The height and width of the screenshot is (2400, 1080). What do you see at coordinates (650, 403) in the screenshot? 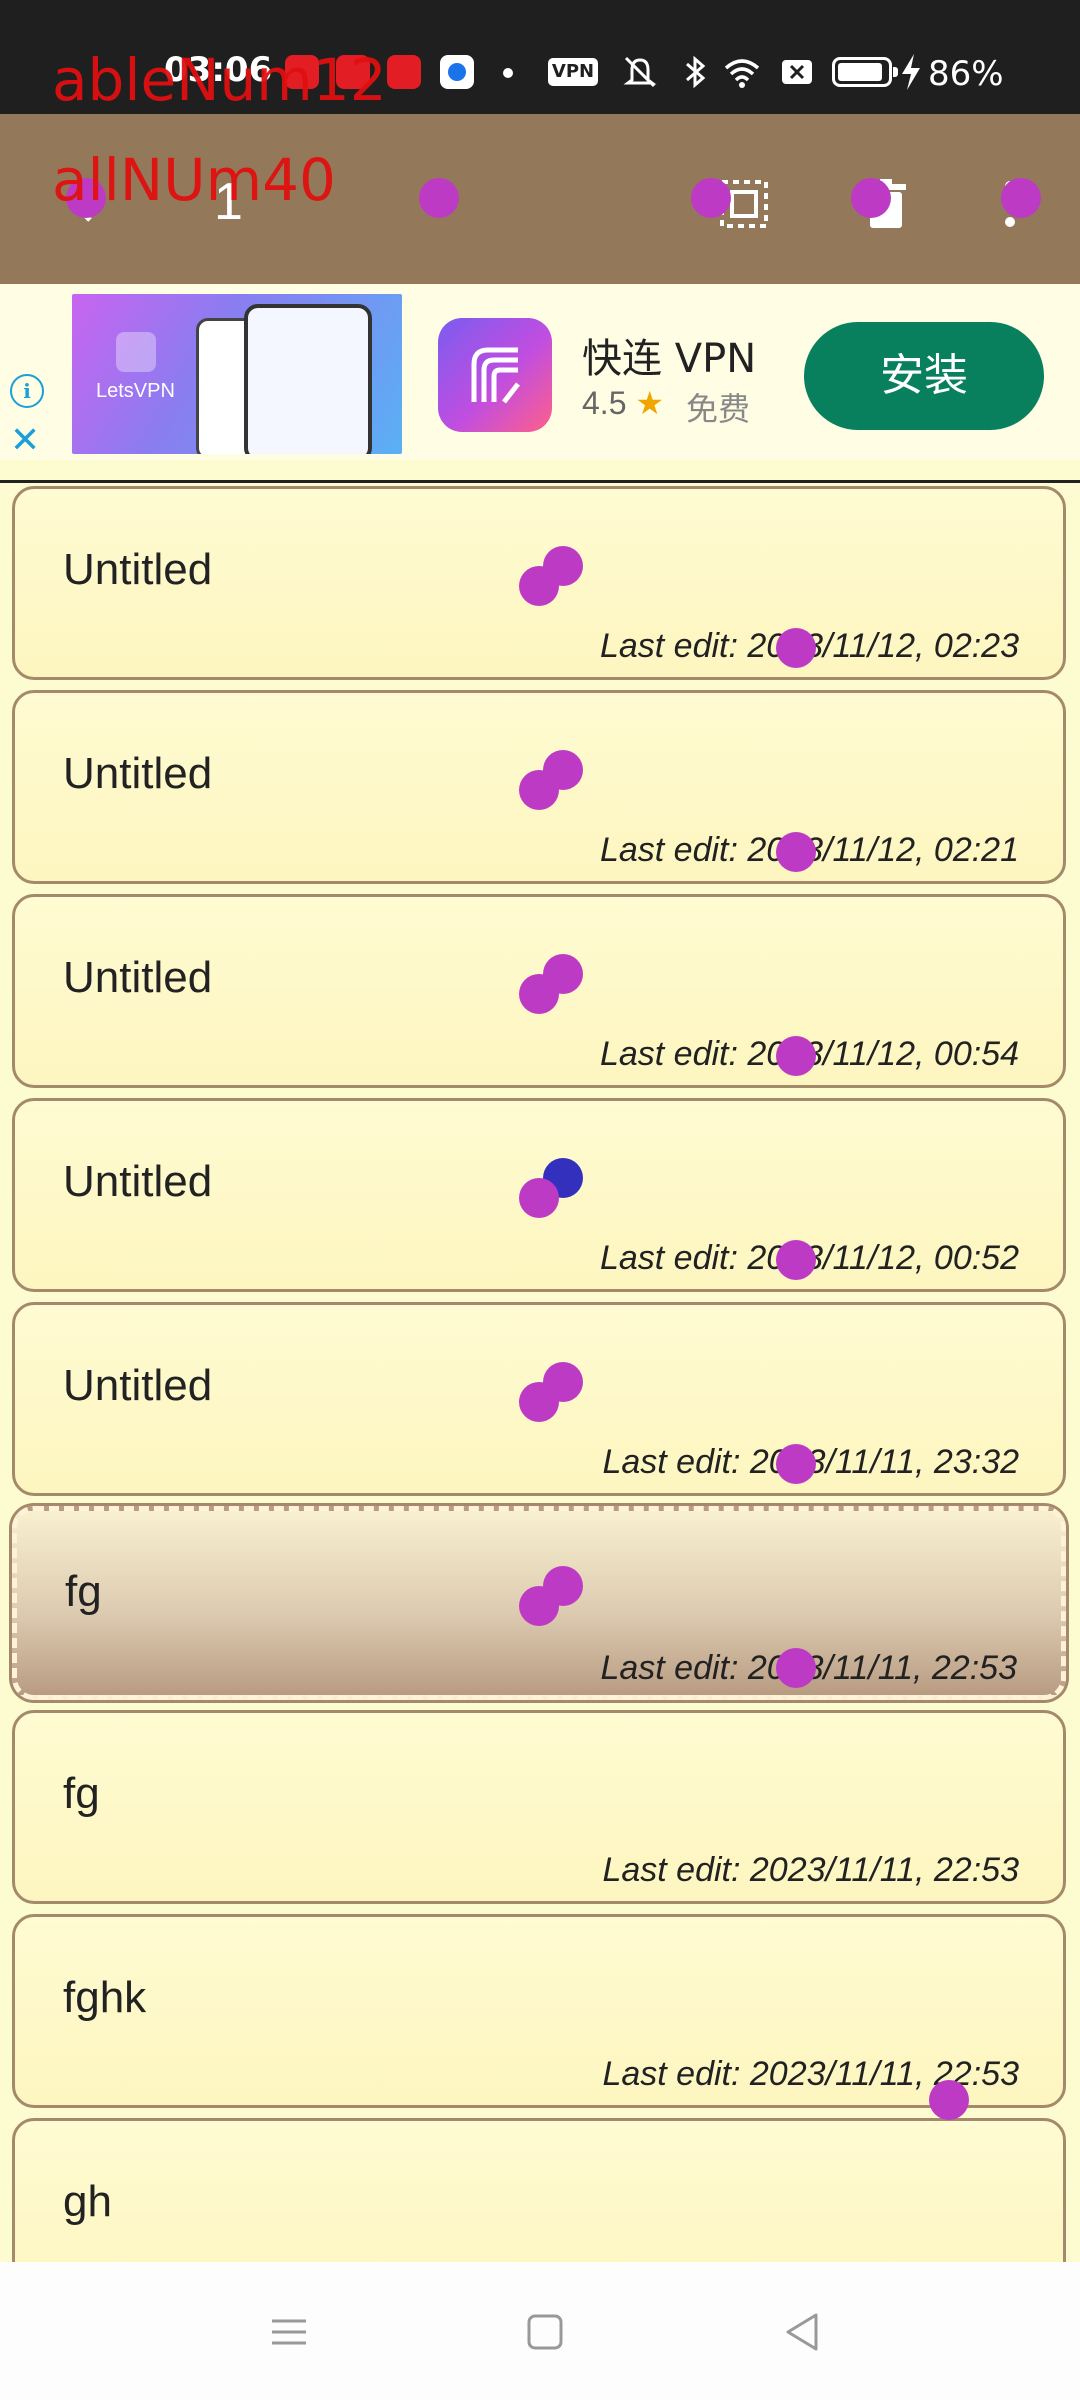
I see `star-icon: ★` at bounding box center [650, 403].